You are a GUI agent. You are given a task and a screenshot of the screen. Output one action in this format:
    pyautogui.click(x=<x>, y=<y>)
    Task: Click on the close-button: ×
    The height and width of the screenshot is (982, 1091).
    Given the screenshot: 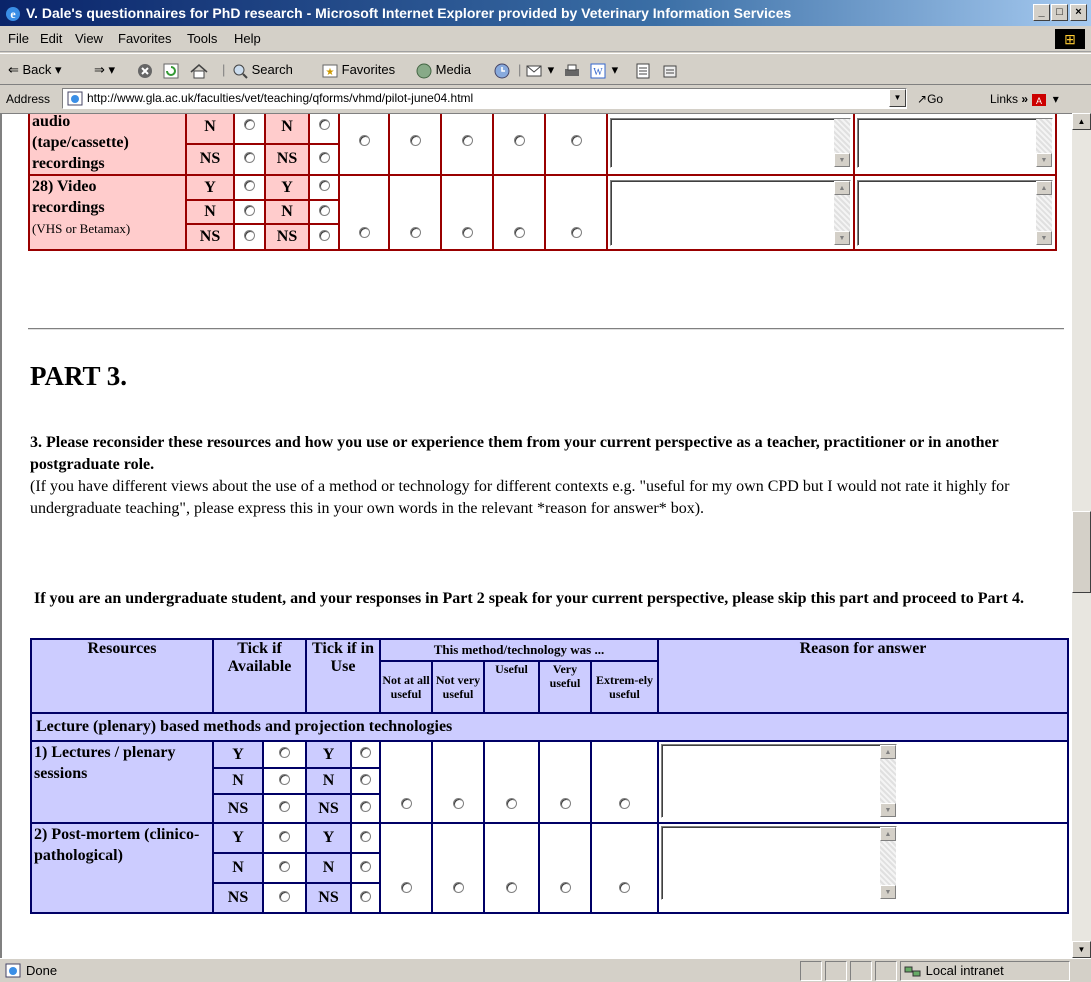 What is the action you would take?
    pyautogui.click(x=1078, y=12)
    